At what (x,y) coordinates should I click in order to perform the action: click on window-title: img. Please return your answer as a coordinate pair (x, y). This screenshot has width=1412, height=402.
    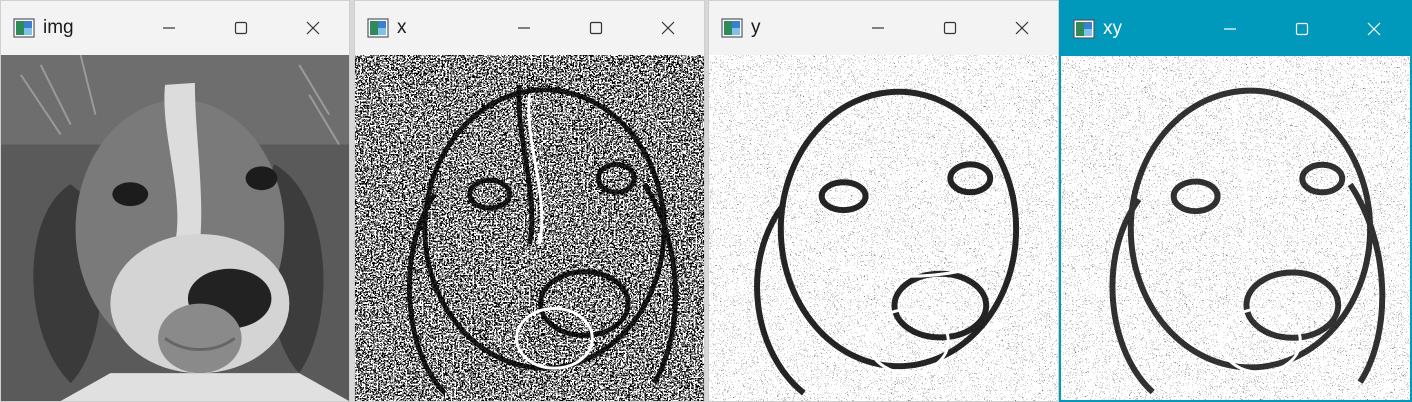
    Looking at the image, I should click on (58, 27).